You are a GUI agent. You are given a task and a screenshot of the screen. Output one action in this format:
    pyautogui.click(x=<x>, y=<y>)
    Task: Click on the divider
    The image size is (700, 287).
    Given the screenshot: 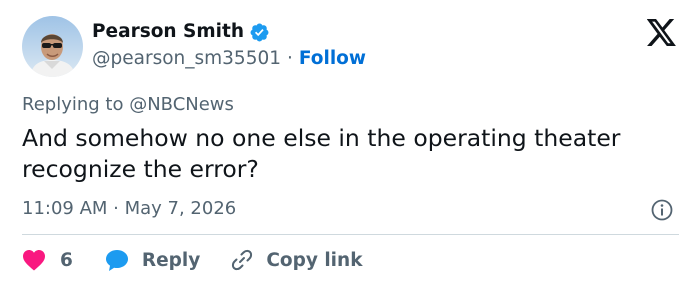 What is the action you would take?
    pyautogui.click(x=350, y=234)
    